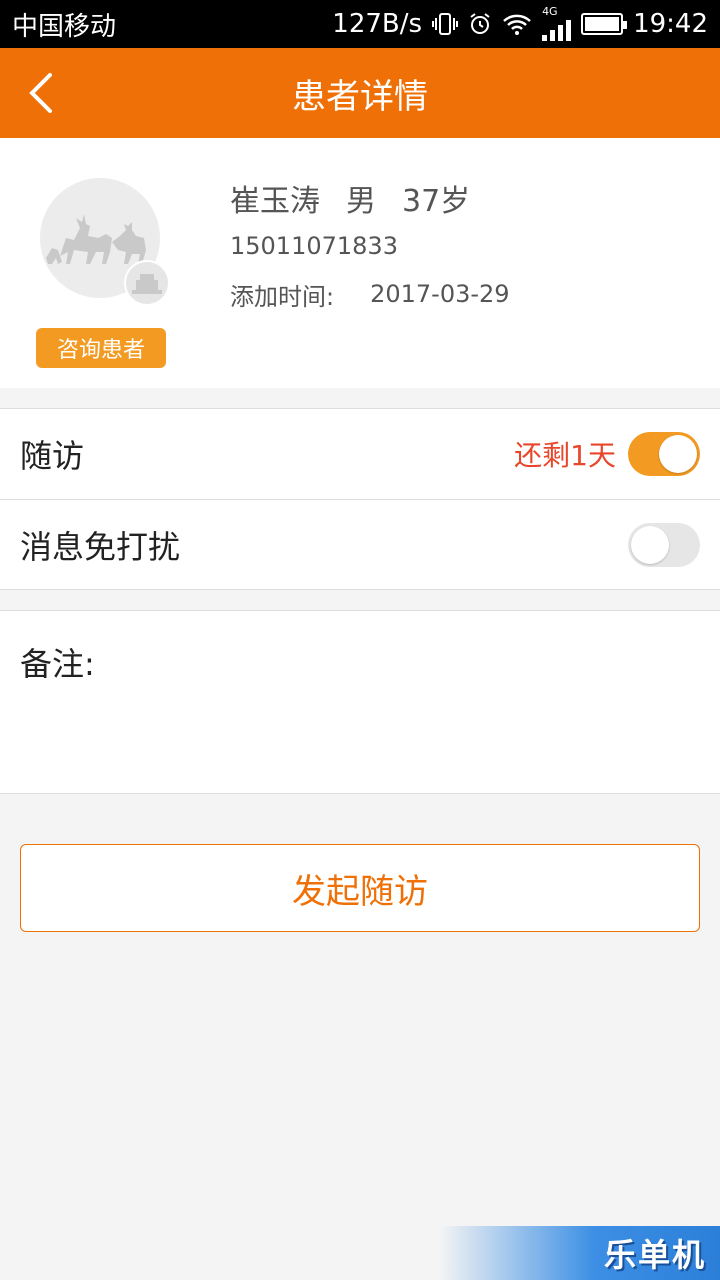 This screenshot has width=720, height=1280. What do you see at coordinates (670, 24) in the screenshot?
I see `clock: 19:42` at bounding box center [670, 24].